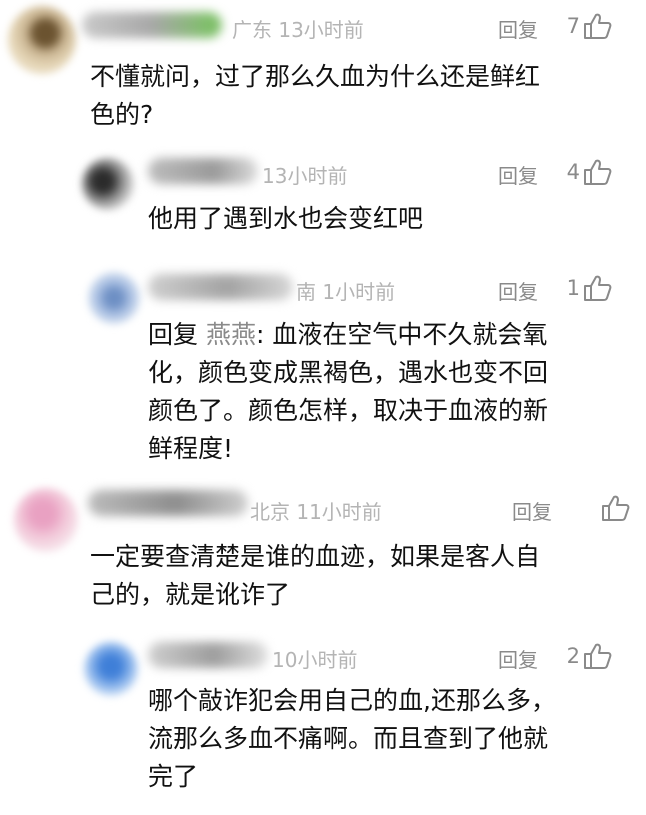  Describe the element at coordinates (573, 288) in the screenshot. I see `like-count: 1` at that location.